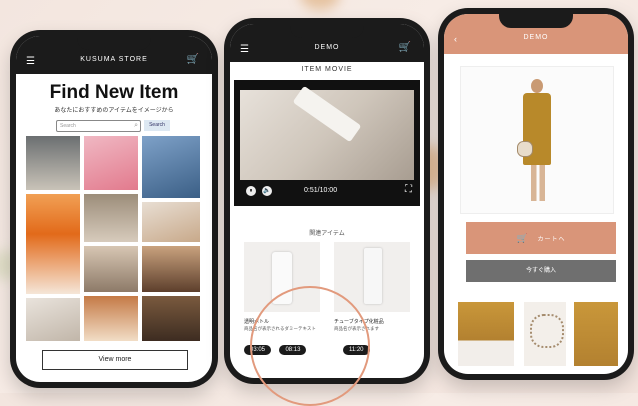 This screenshot has width=638, height=406. Describe the element at coordinates (537, 140) in the screenshot. I see `product-photo` at that location.